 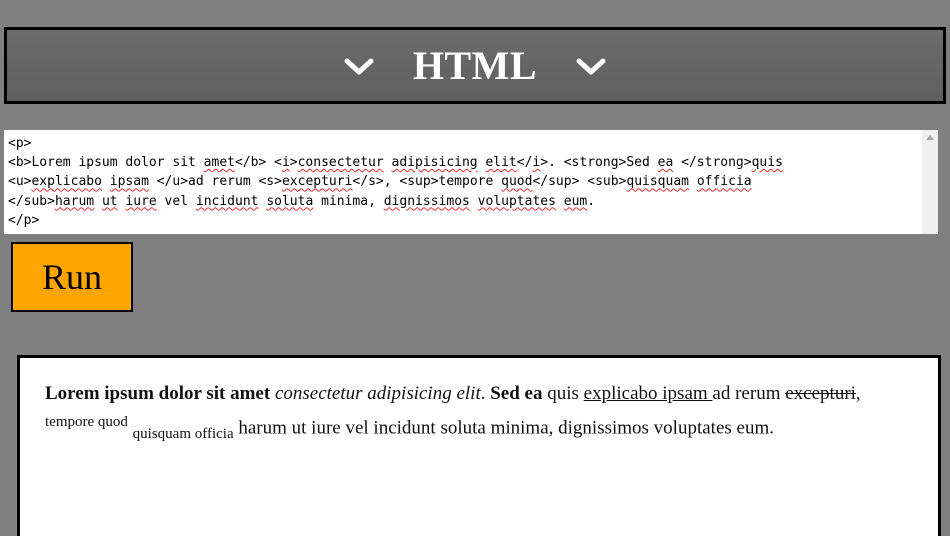 What do you see at coordinates (395, 143) in the screenshot?
I see `code-line: <p>` at bounding box center [395, 143].